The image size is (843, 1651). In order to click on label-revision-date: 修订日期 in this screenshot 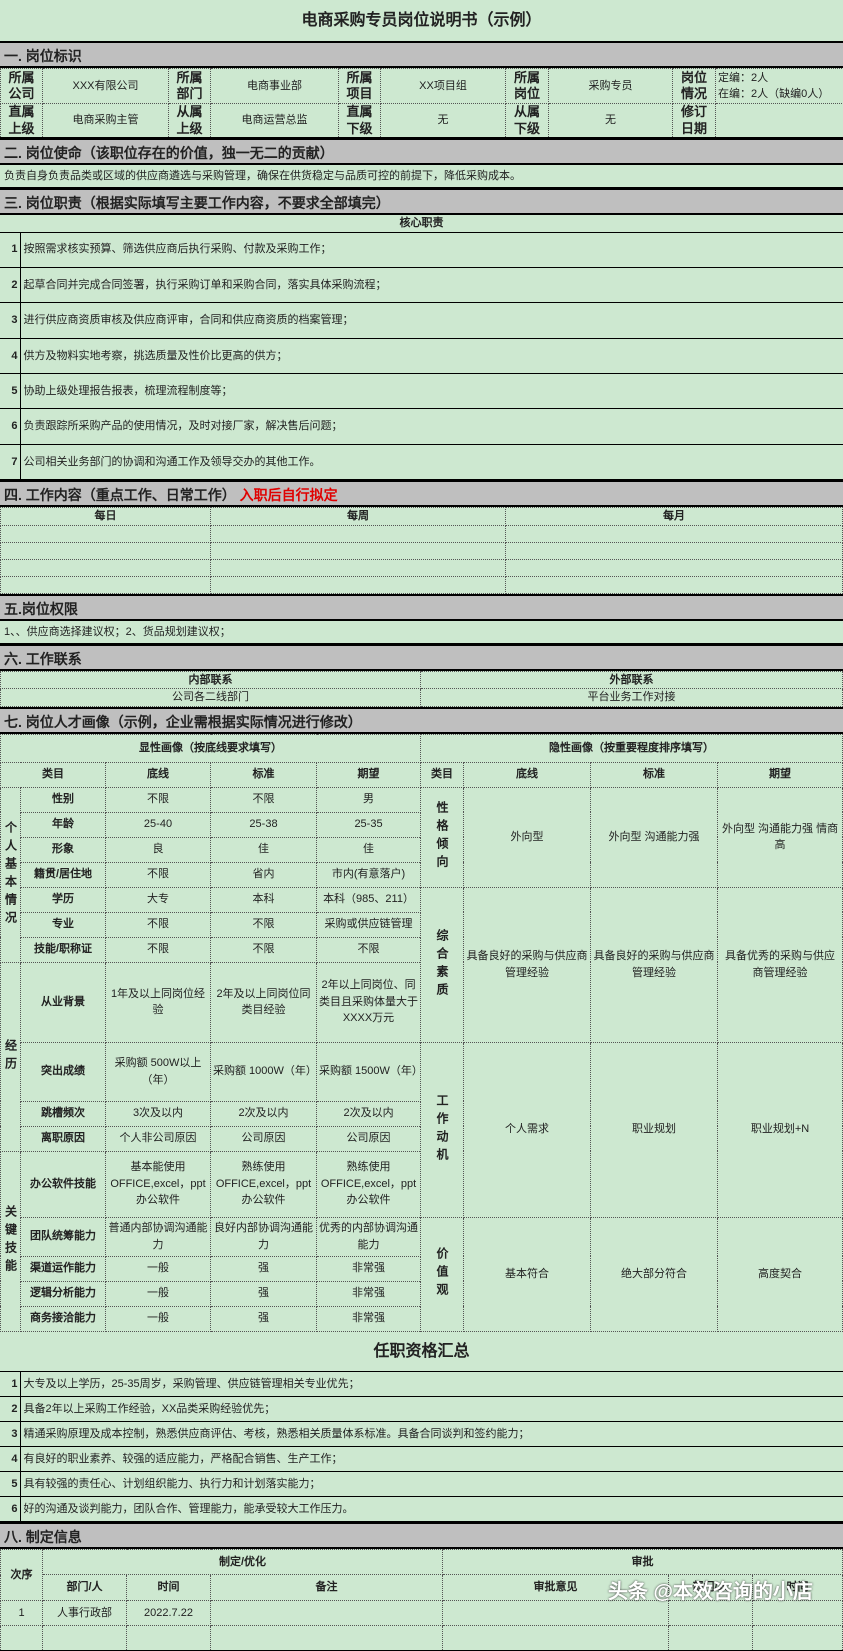, I will do `click(694, 121)`.